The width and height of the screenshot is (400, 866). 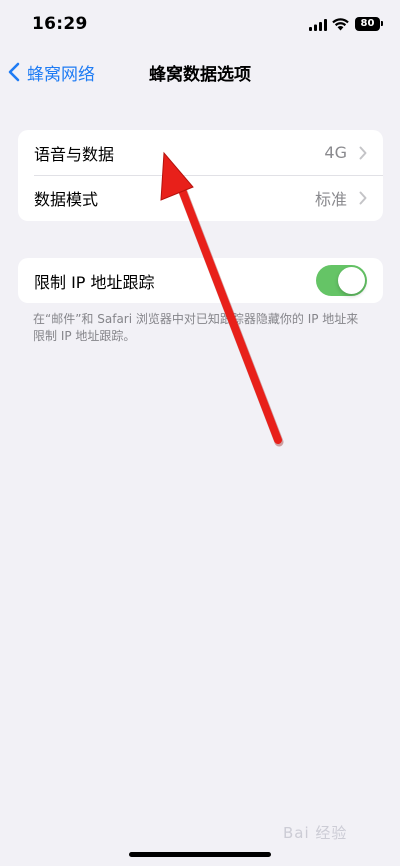 What do you see at coordinates (335, 152) in the screenshot?
I see `row-value: 4G` at bounding box center [335, 152].